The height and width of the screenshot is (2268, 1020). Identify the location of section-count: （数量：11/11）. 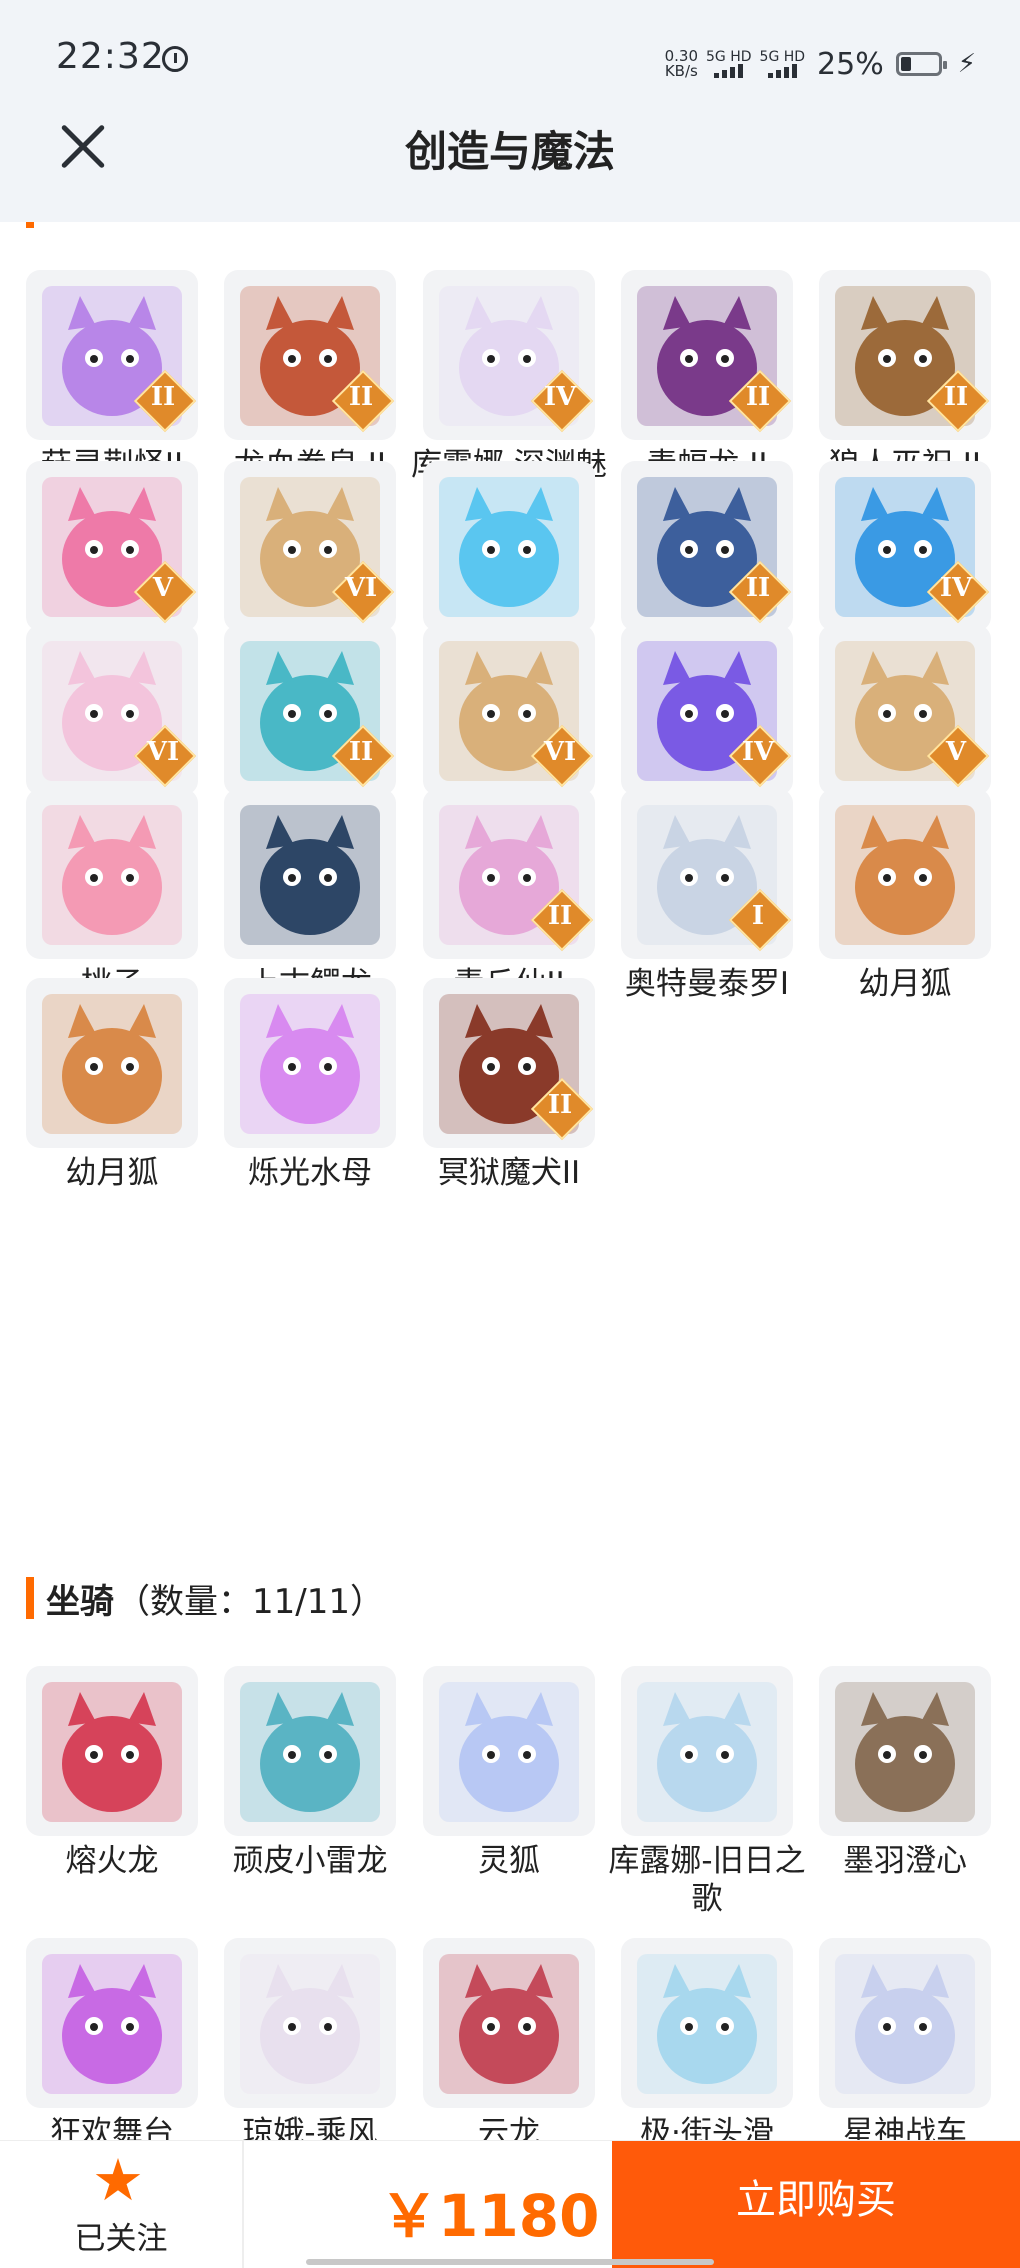
(250, 1601).